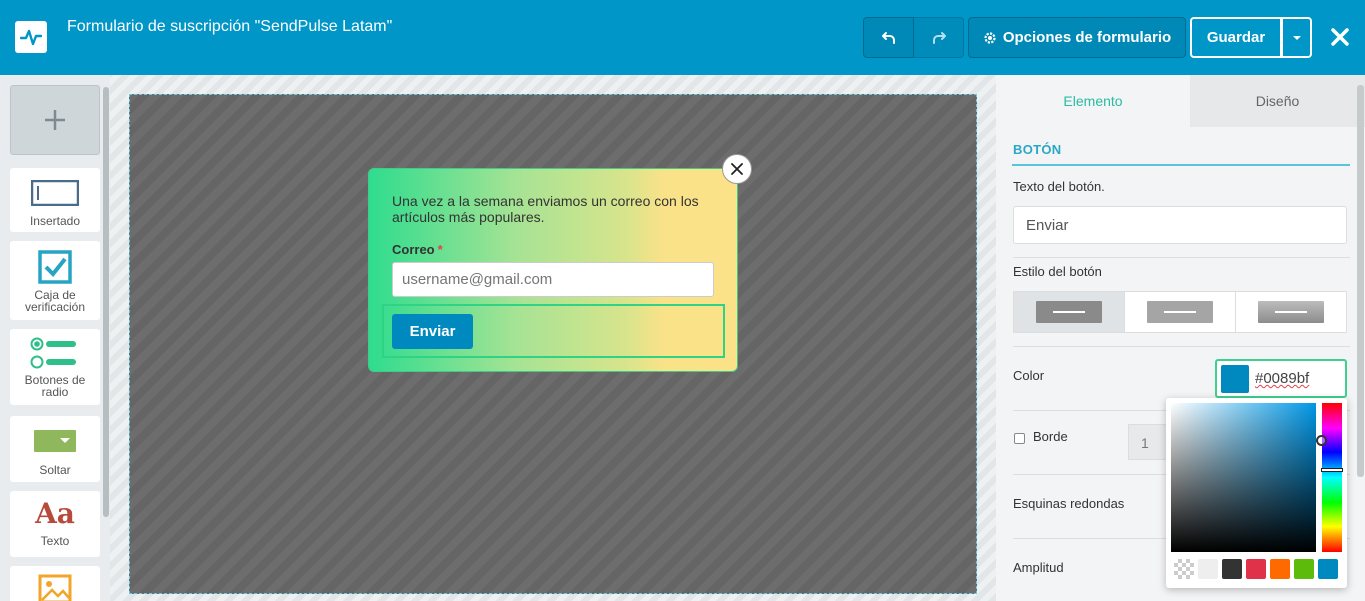  What do you see at coordinates (1059, 186) in the screenshot?
I see `button-text-label: Texto del botón.` at bounding box center [1059, 186].